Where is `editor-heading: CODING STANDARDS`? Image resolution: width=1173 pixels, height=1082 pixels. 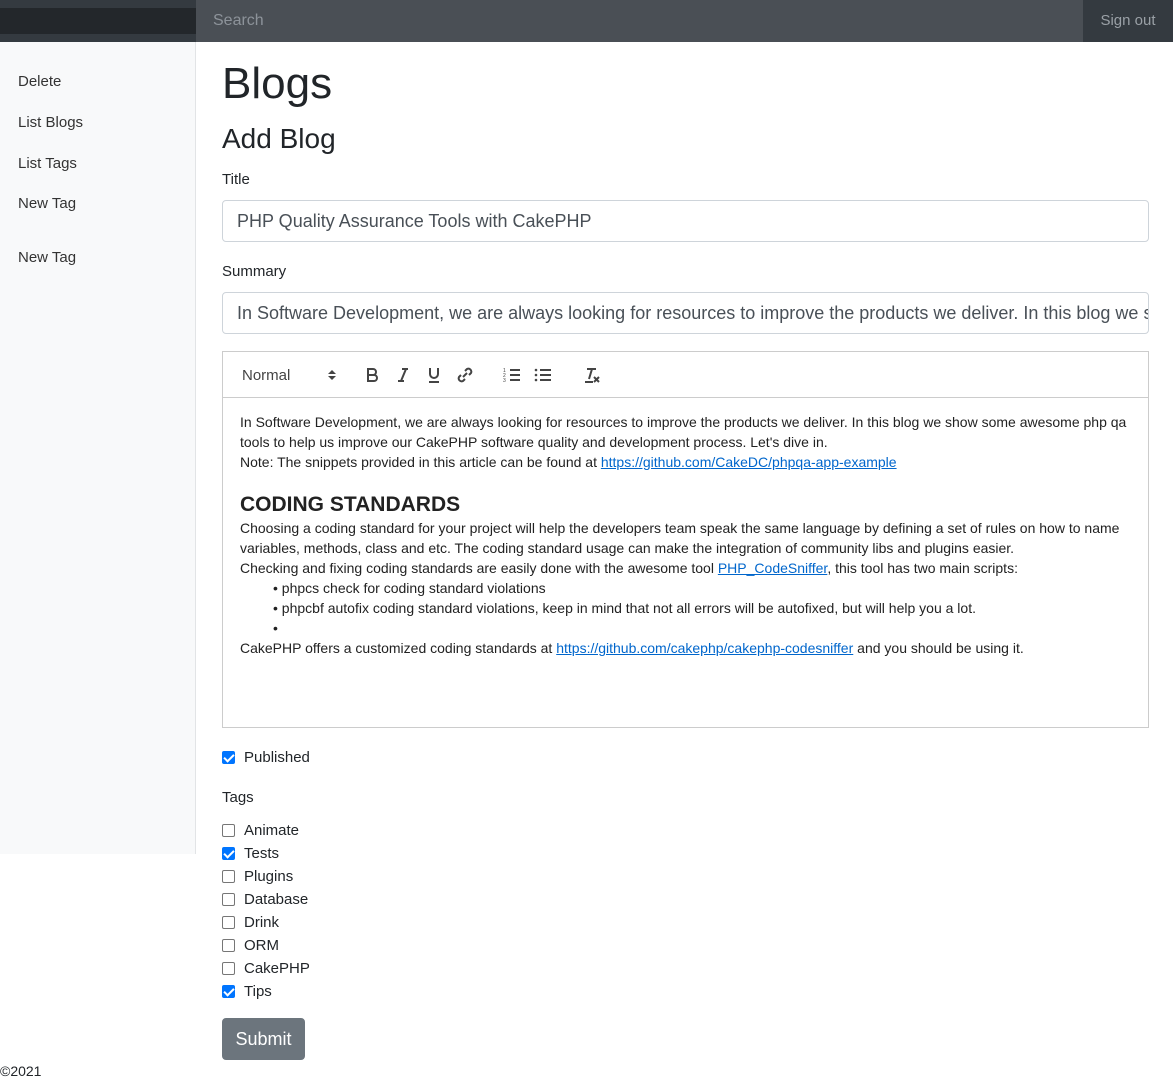 editor-heading: CODING STANDARDS is located at coordinates (350, 504).